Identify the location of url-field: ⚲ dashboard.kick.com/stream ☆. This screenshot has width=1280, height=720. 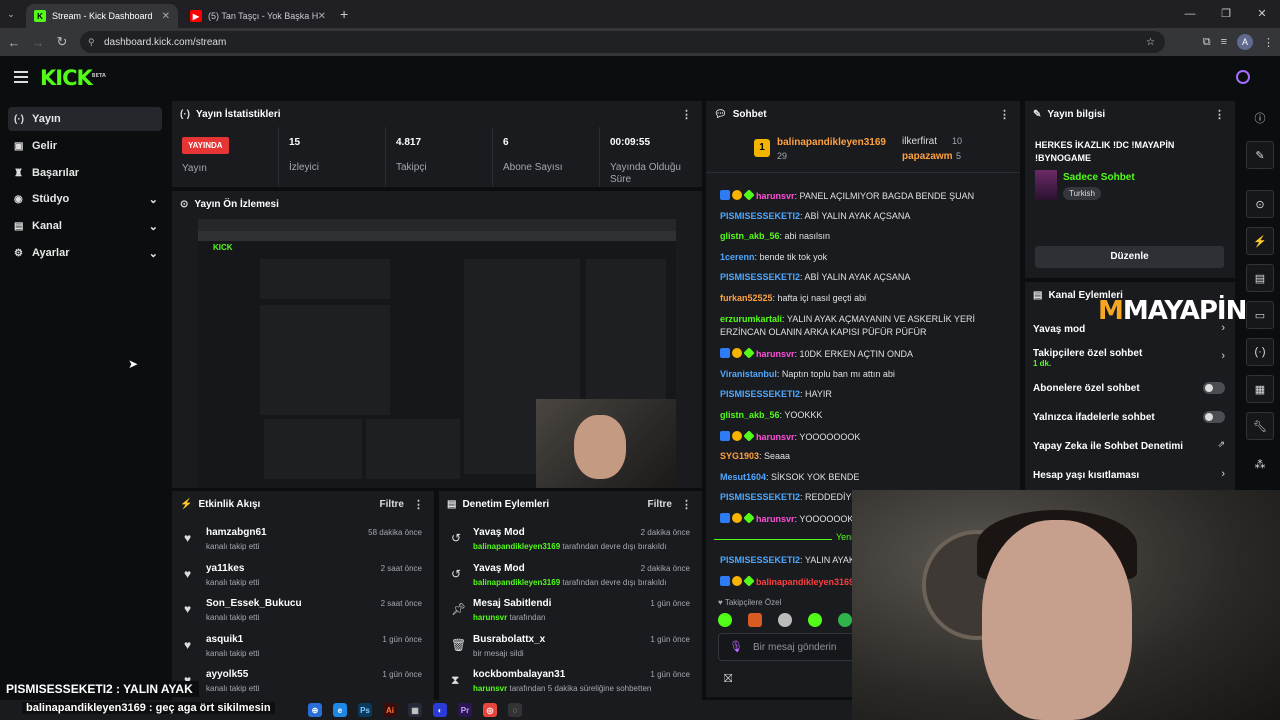
(622, 42).